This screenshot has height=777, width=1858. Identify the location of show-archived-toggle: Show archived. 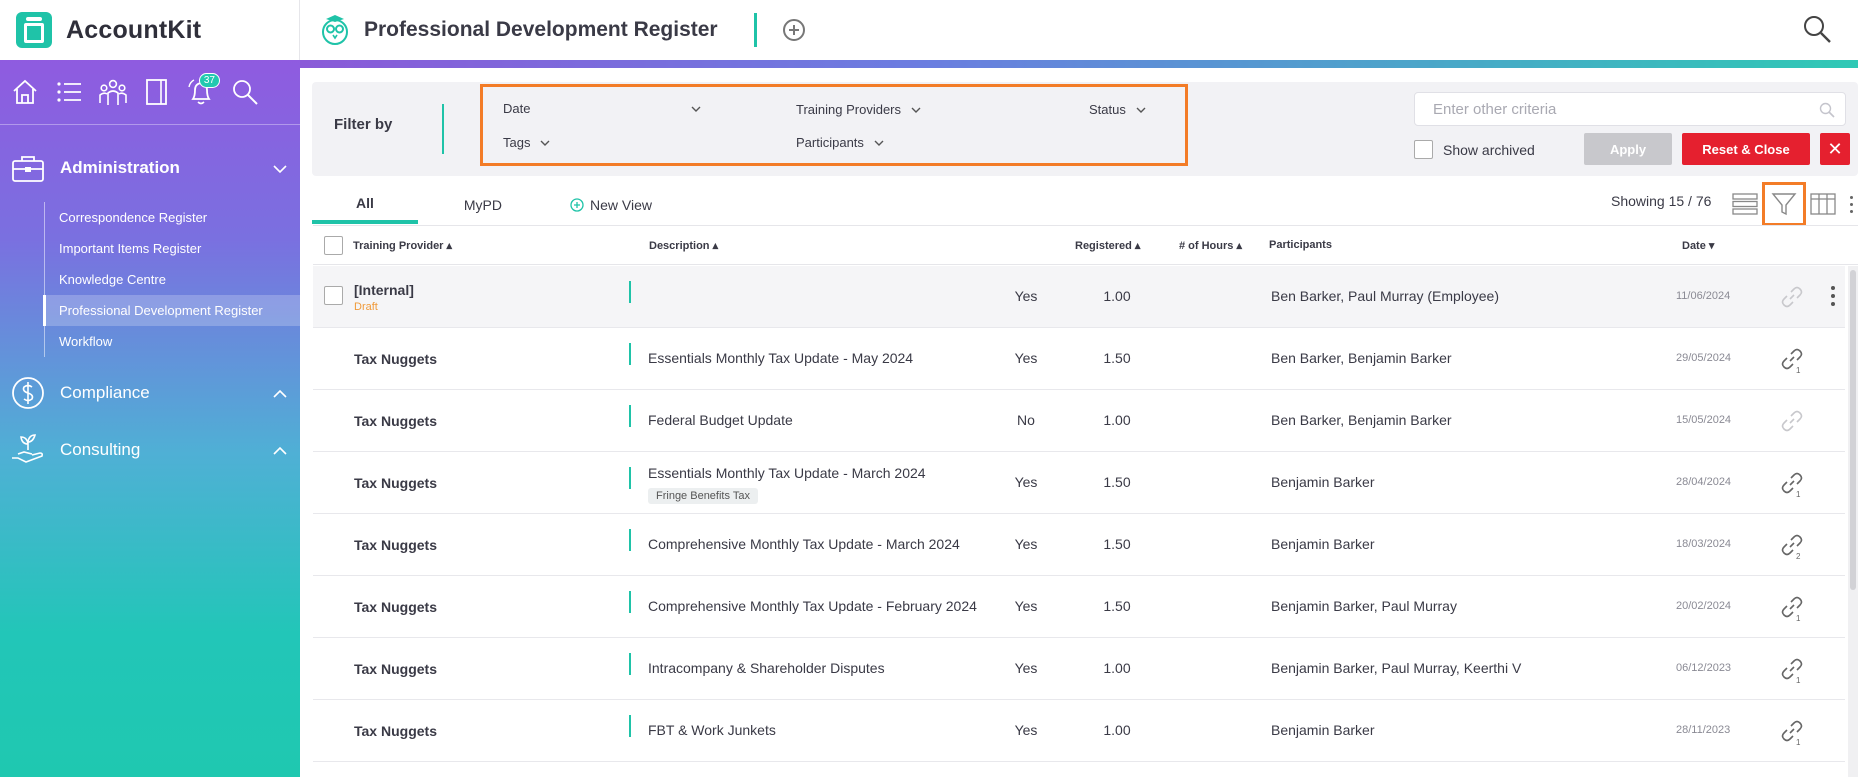
(1474, 149).